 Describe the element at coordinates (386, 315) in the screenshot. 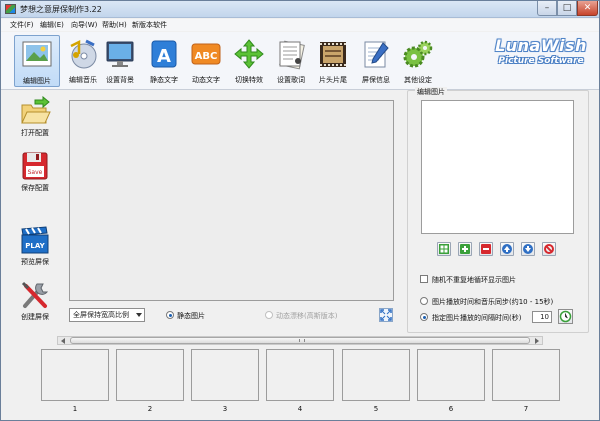

I see `fullscreen-button` at that location.